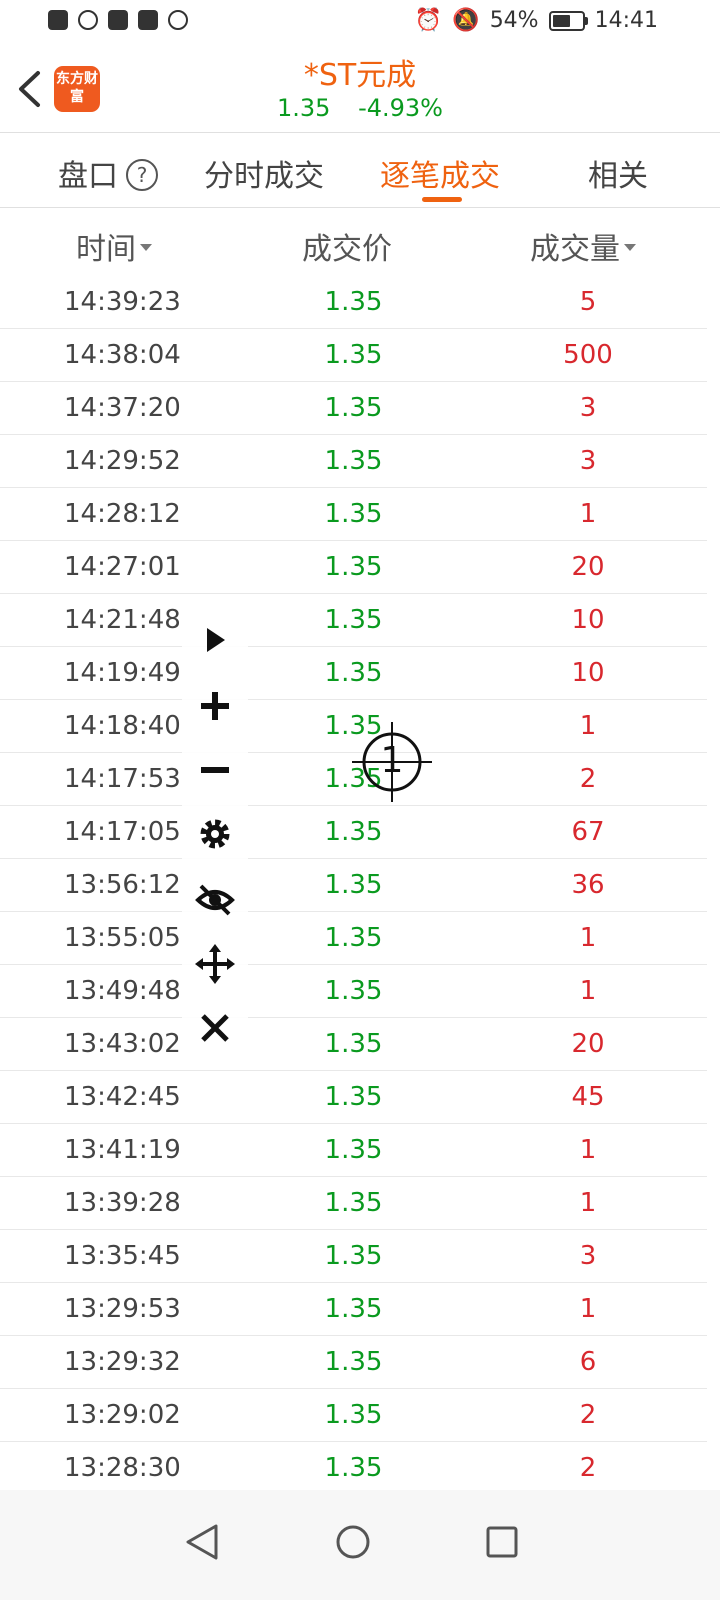  Describe the element at coordinates (588, 1362) in the screenshot. I see `trade-volume: 6` at that location.